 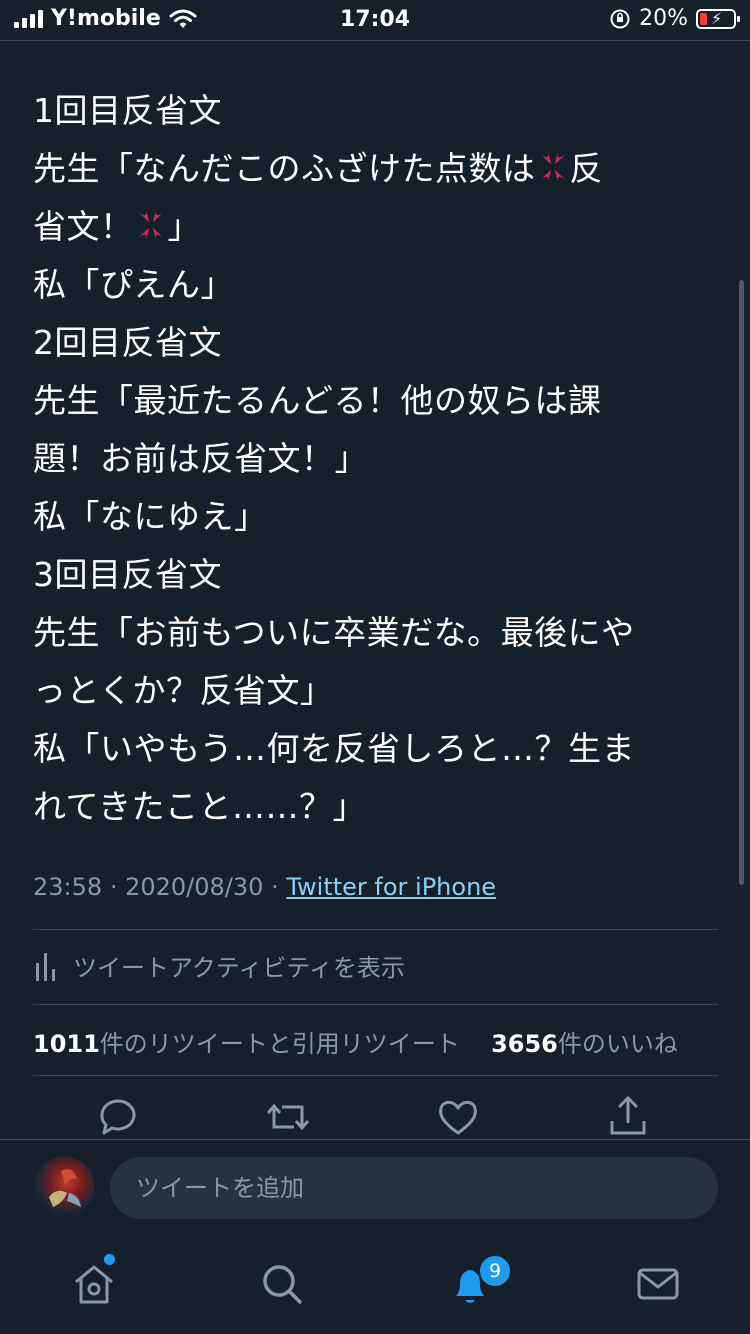 What do you see at coordinates (375, 20) in the screenshot?
I see `status-bar: Y!mobile 17:04 20% ⚡` at bounding box center [375, 20].